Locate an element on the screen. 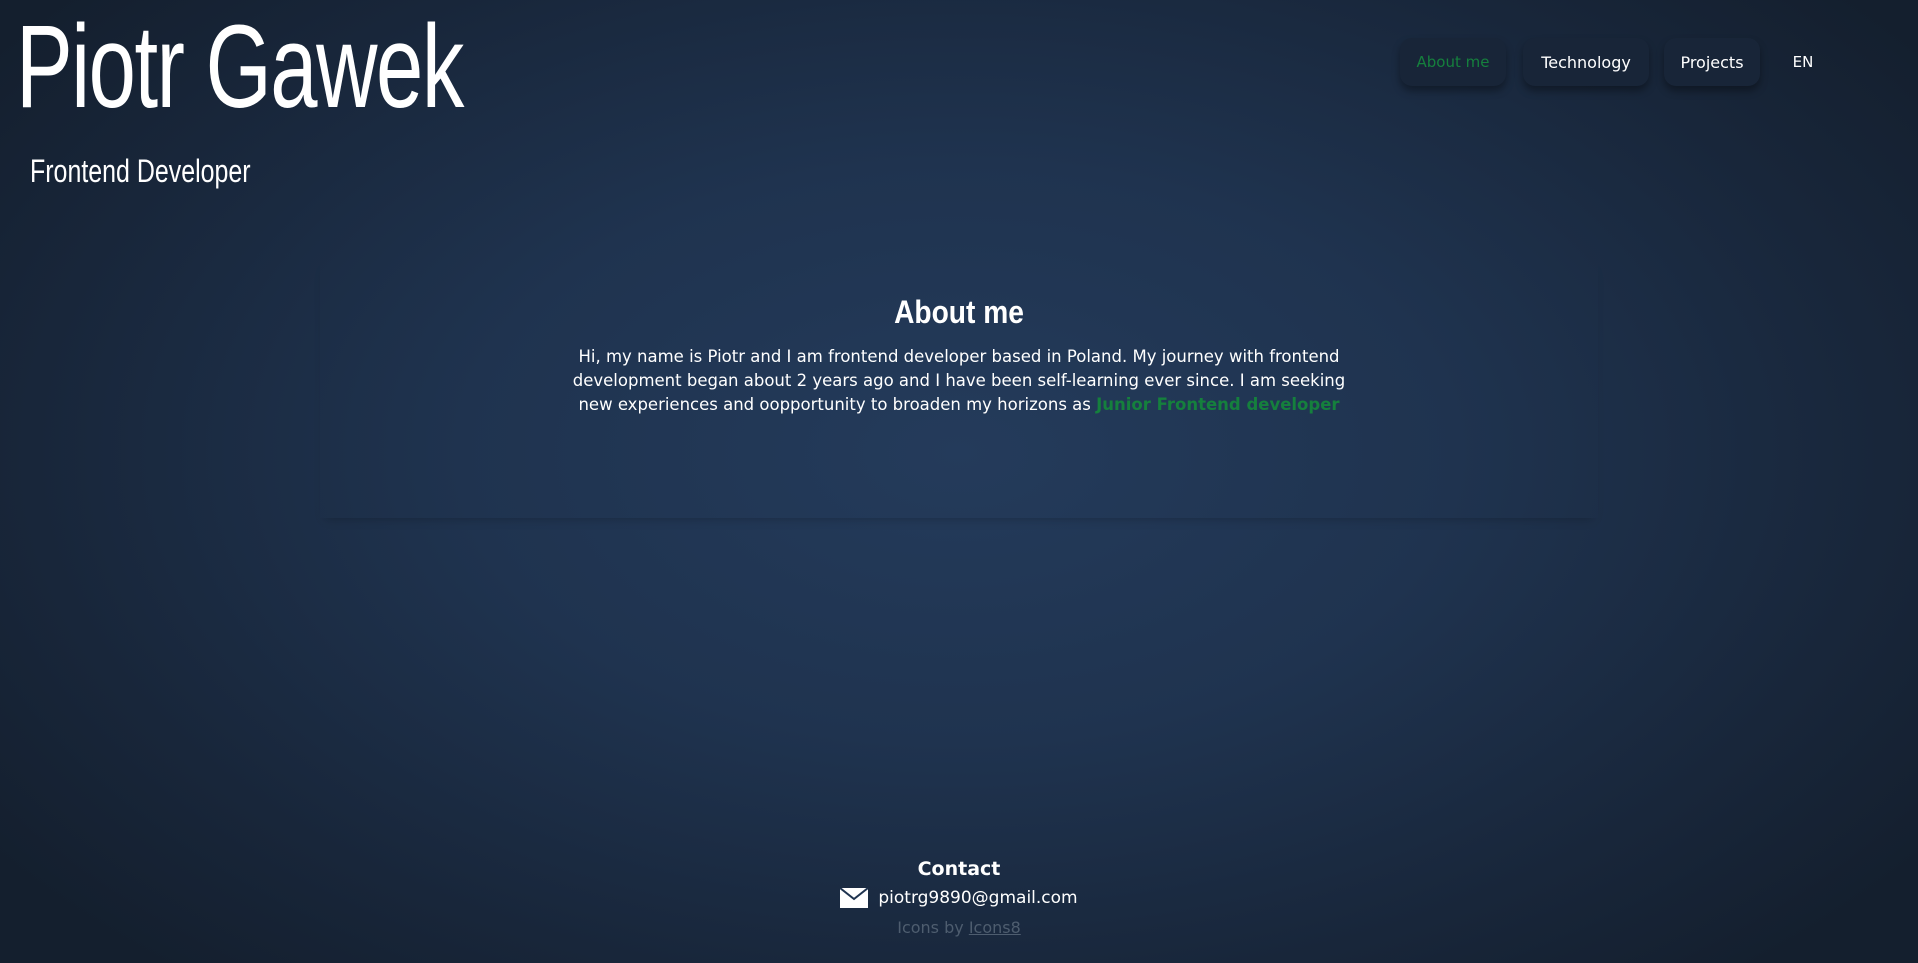 Image resolution: width=1918 pixels, height=963 pixels. nav-item-projects: Projects is located at coordinates (1712, 62).